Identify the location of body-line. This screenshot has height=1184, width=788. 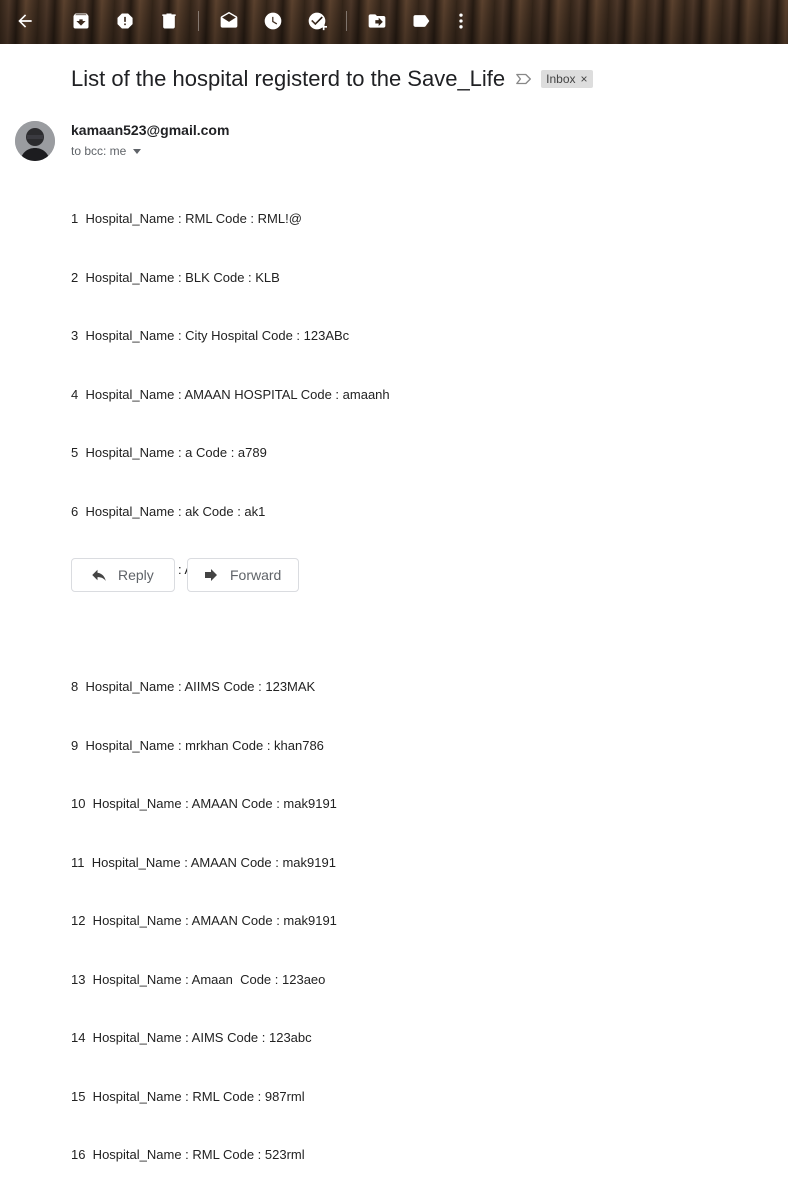
(230, 629).